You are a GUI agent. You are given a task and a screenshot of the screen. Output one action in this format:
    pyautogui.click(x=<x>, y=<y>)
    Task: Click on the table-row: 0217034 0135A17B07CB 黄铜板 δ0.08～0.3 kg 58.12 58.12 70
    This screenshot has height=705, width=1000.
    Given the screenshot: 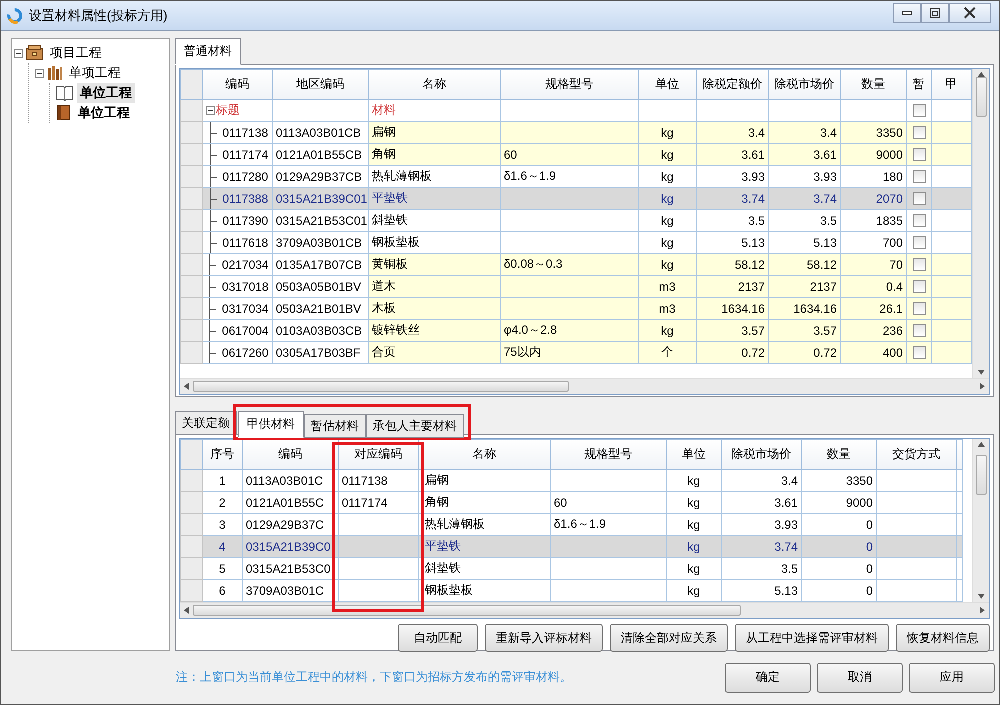 What is the action you would take?
    pyautogui.click(x=576, y=265)
    